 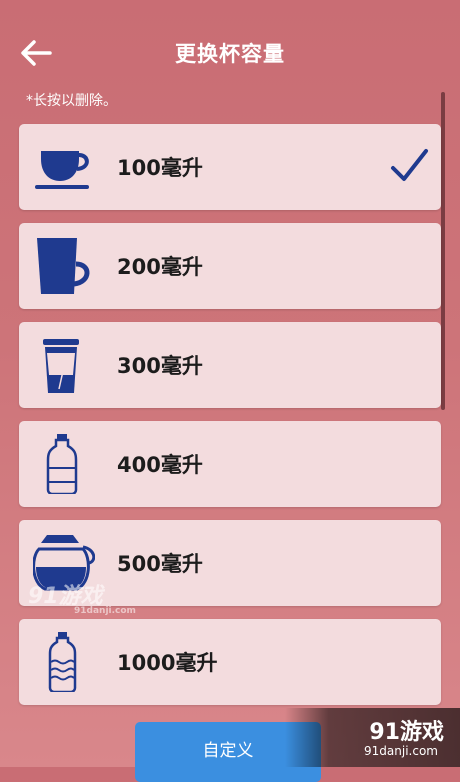 What do you see at coordinates (230, 662) in the screenshot?
I see `cup-option-1000: 1000毫升` at bounding box center [230, 662].